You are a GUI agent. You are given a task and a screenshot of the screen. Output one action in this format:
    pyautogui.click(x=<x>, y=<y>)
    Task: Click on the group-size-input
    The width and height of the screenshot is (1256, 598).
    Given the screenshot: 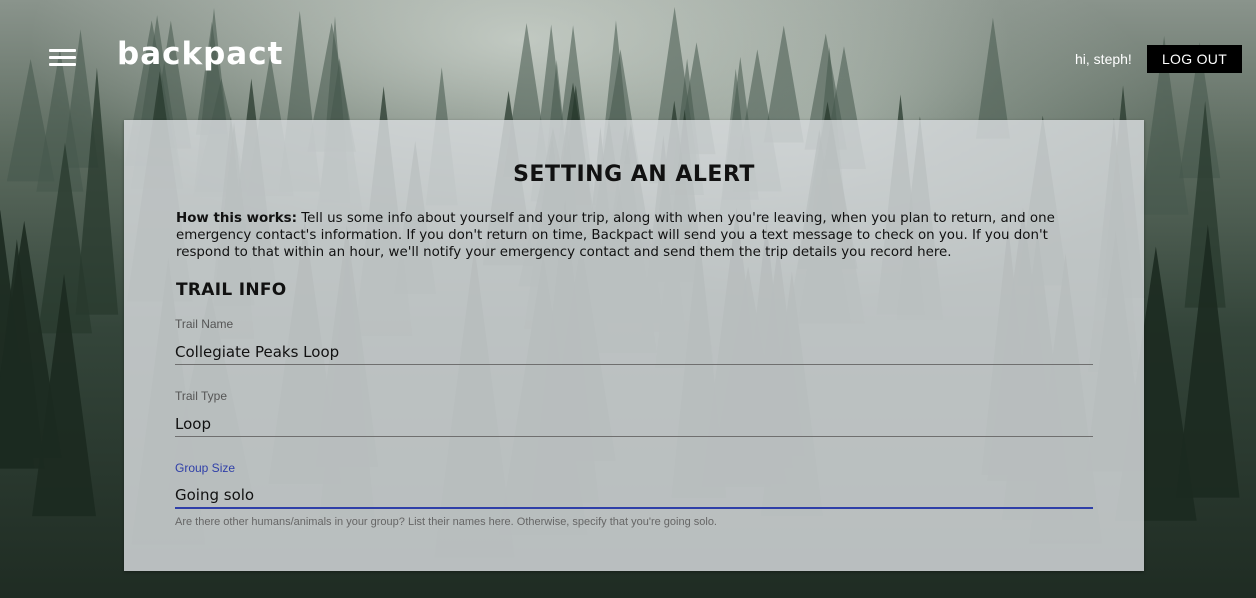 What is the action you would take?
    pyautogui.click(x=634, y=494)
    